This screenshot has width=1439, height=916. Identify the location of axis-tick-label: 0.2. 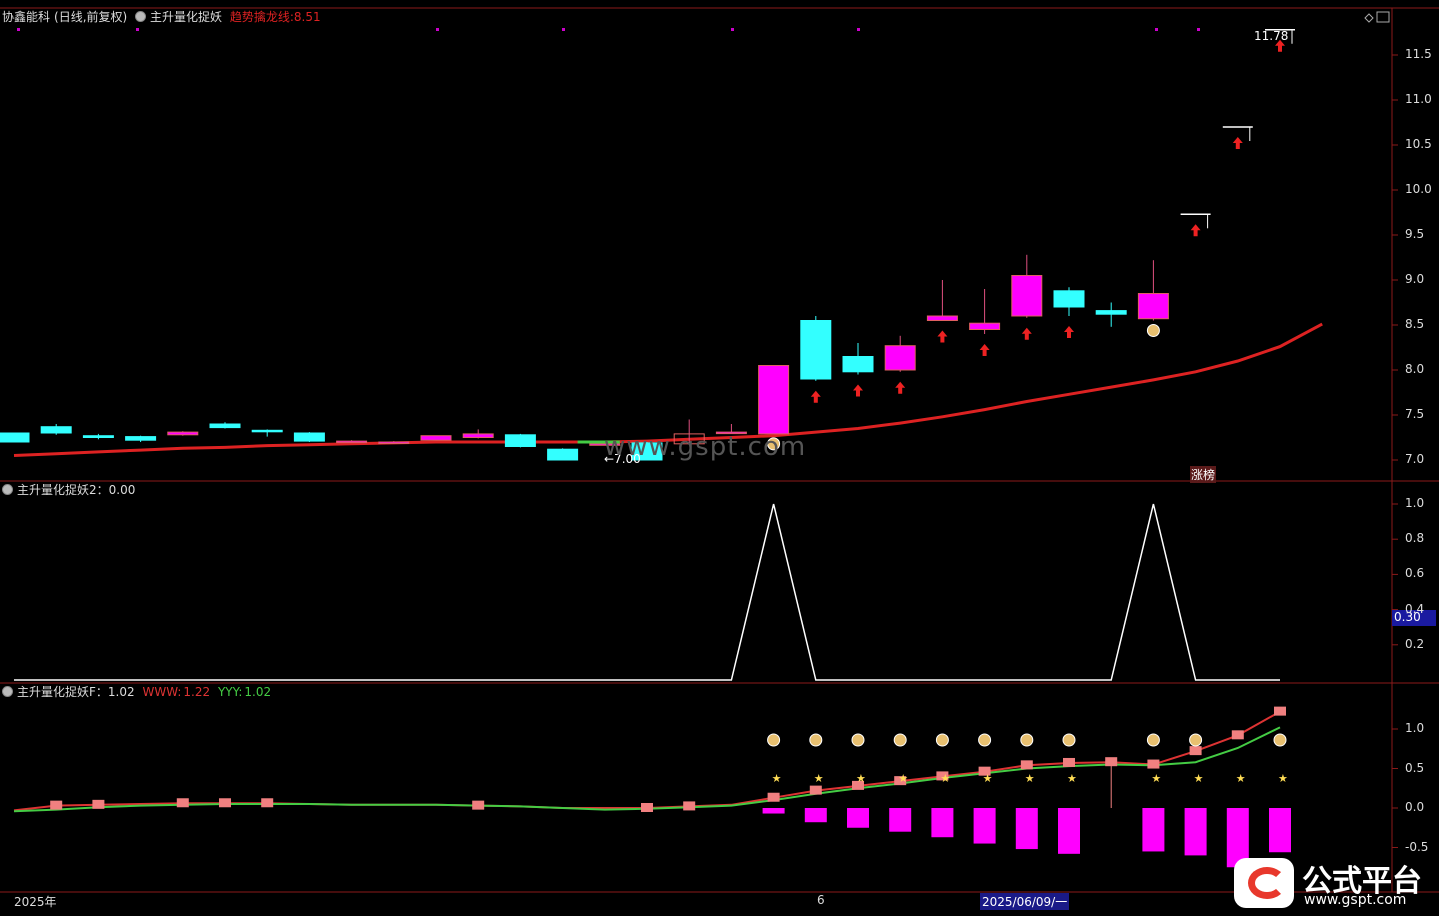
(1415, 643).